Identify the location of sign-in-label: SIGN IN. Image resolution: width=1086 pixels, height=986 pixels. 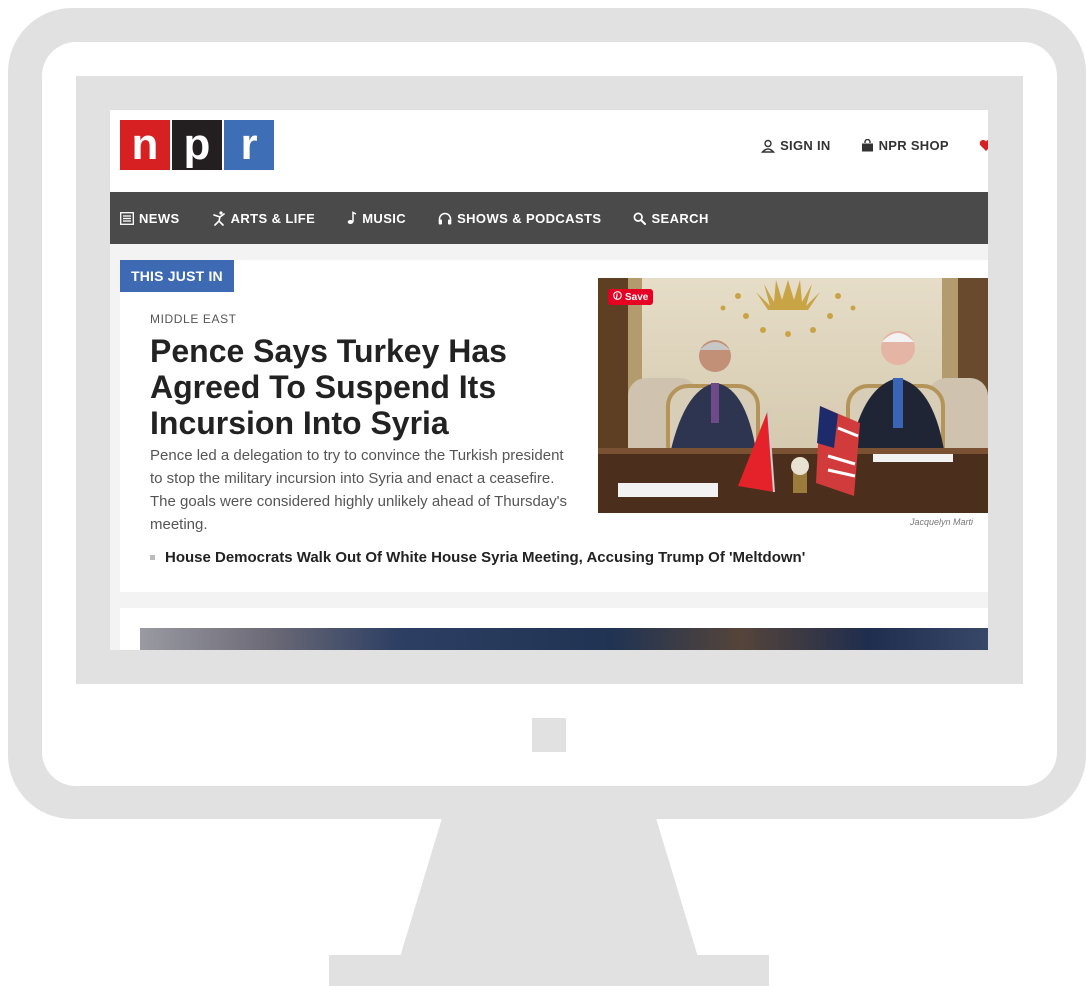
(805, 145).